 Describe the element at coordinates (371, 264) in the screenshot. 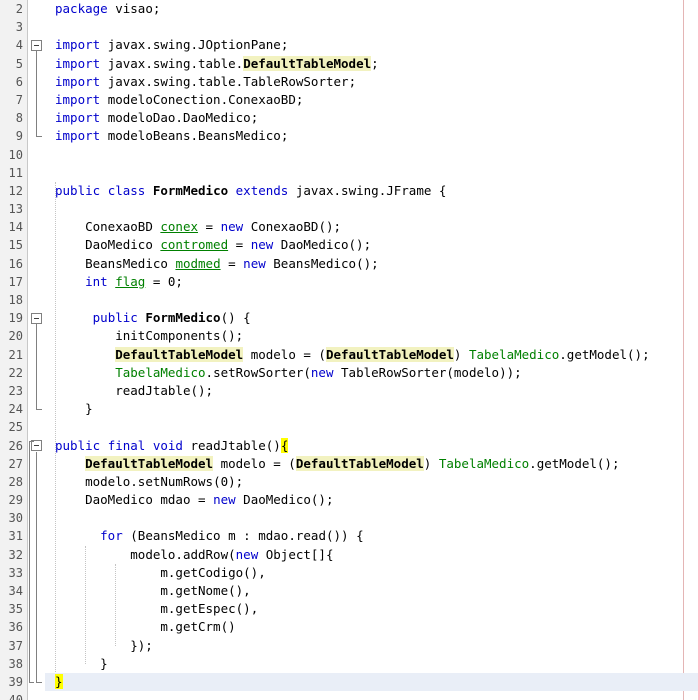

I see `code-line: BeansMedico modmed = new BeansMedico();` at that location.